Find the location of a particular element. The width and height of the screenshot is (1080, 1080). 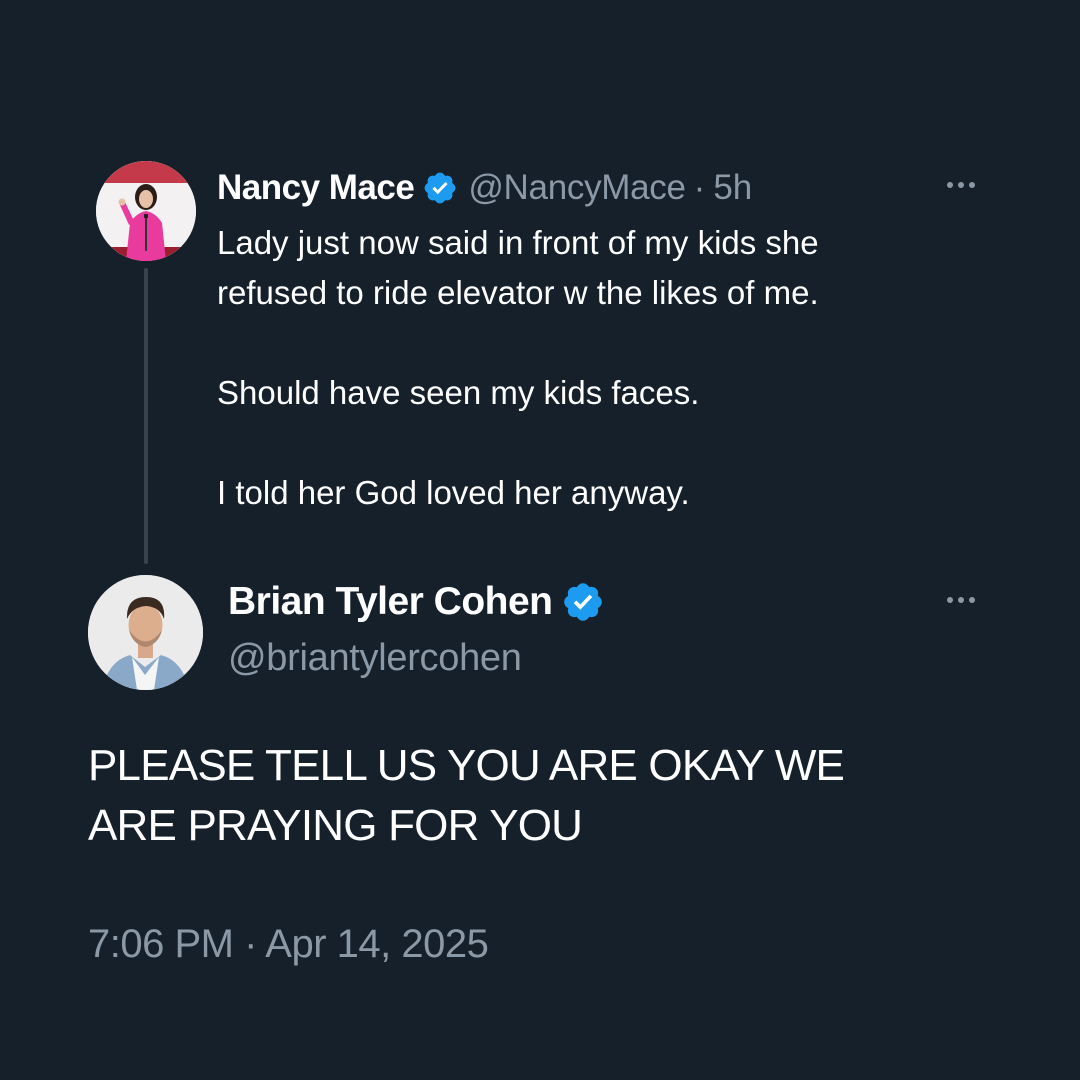

display-name: Nancy Mace is located at coordinates (316, 188).